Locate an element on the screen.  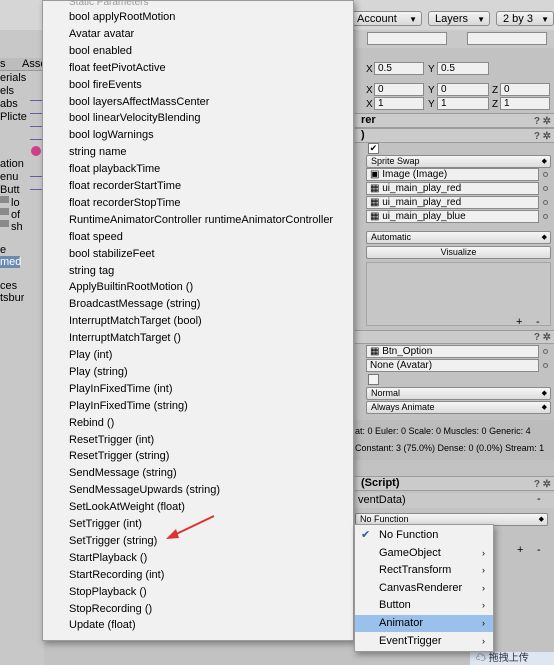
controller-field: ▦ Btn_Option is located at coordinates (452, 351).